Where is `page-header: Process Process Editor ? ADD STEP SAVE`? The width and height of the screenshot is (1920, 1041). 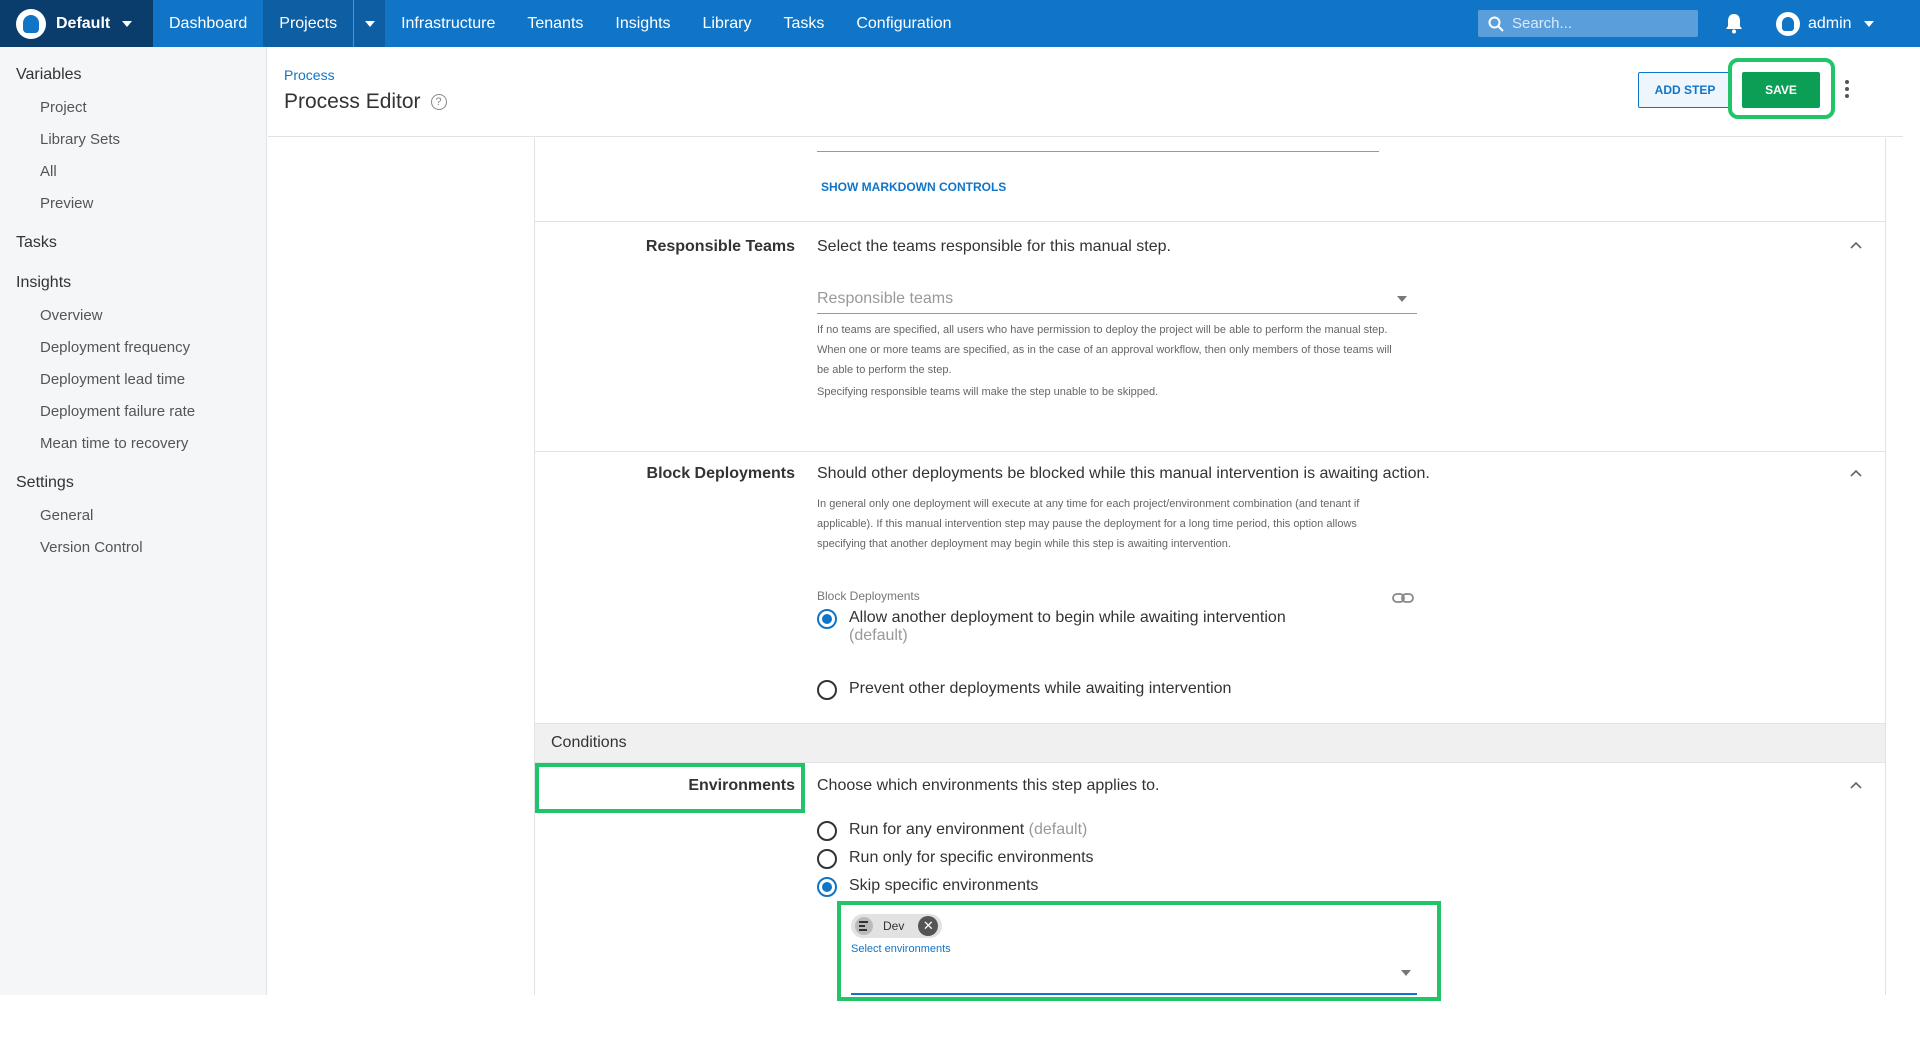
page-header: Process Process Editor ? ADD STEP SAVE is located at coordinates (1094, 92).